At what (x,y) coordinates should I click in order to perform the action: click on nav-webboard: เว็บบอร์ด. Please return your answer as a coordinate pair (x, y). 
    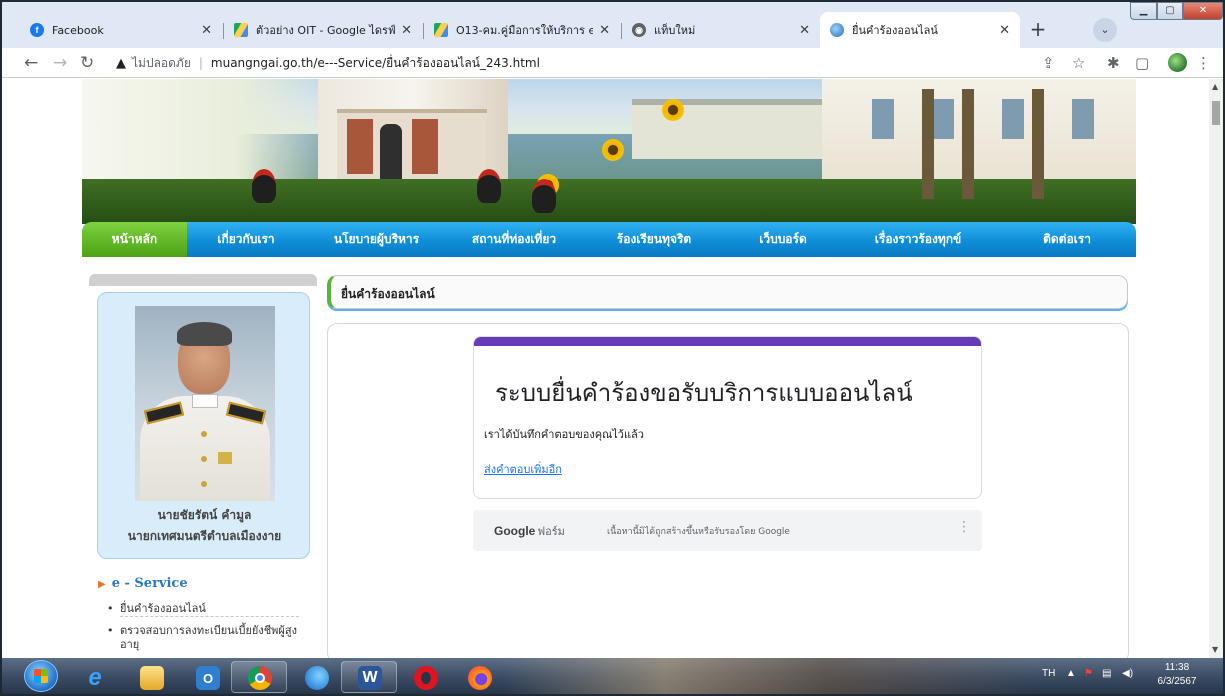
    Looking at the image, I should click on (783, 239).